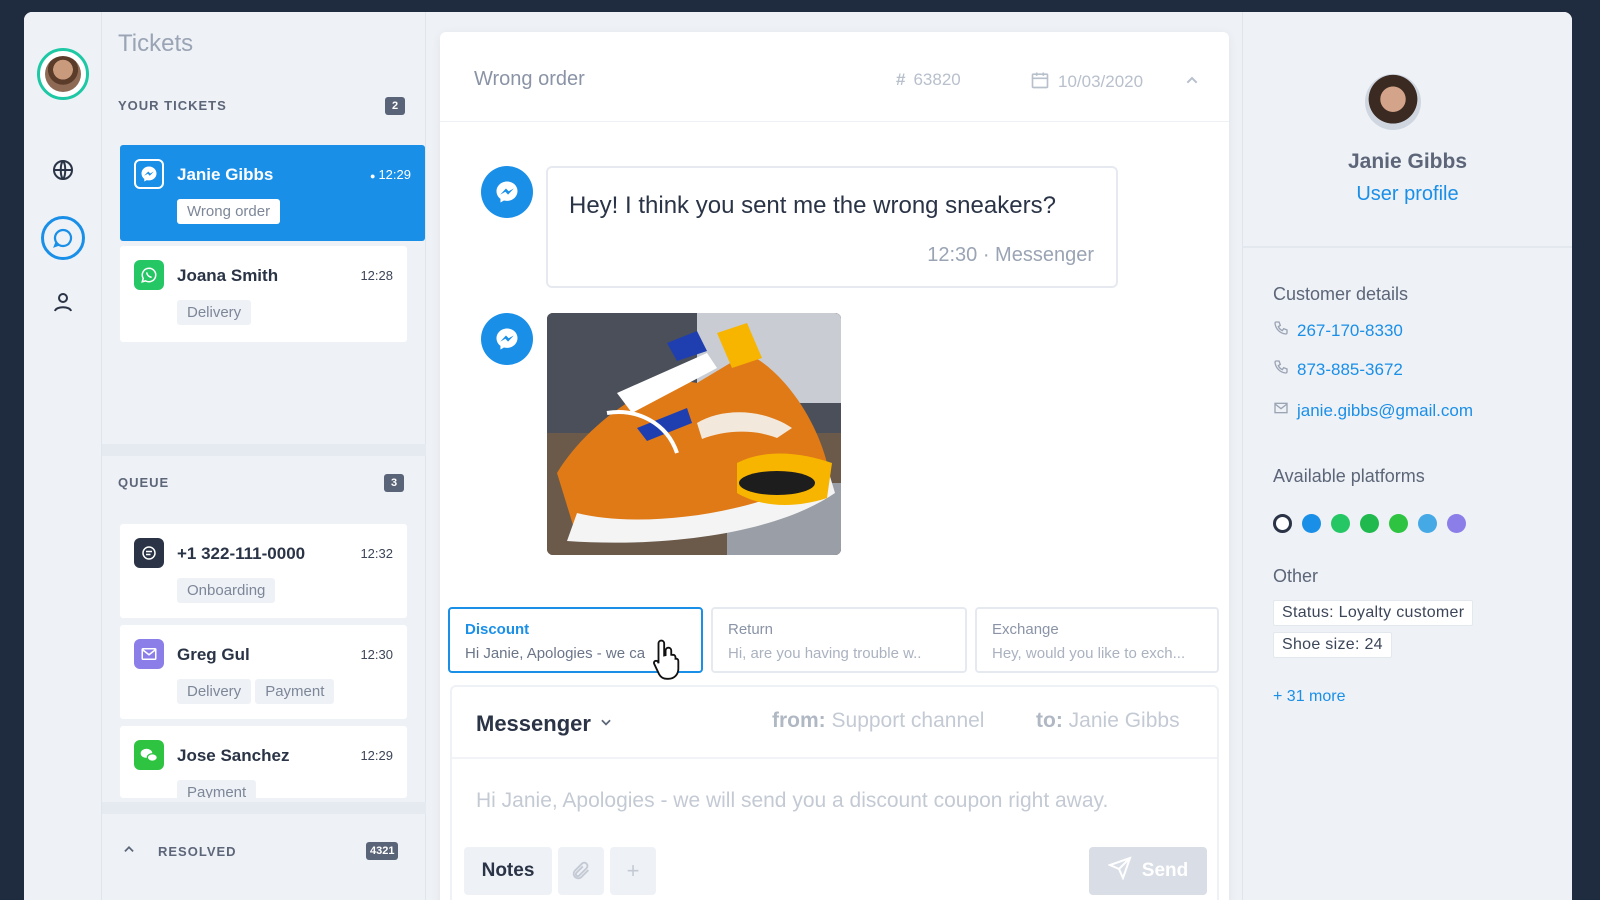 This screenshot has height=900, width=1600. Describe the element at coordinates (1296, 576) in the screenshot. I see `other-heading: Other` at that location.